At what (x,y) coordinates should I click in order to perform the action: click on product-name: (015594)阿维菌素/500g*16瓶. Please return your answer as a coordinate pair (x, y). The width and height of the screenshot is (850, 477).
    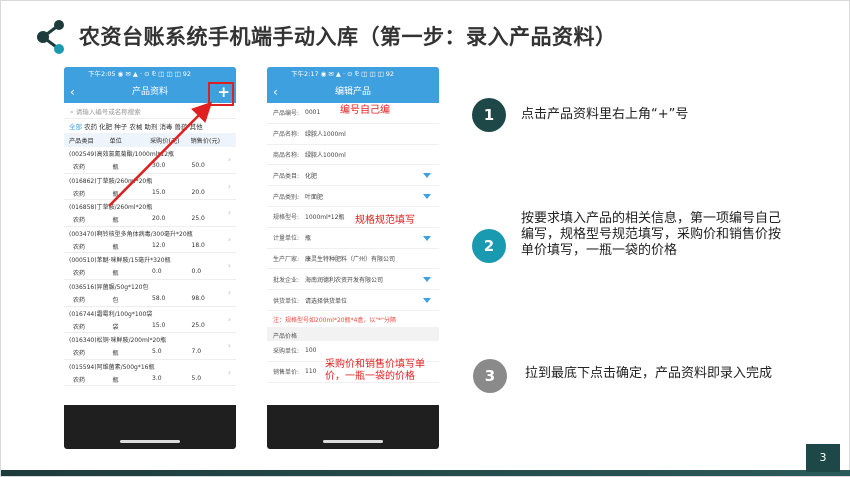
    Looking at the image, I should click on (112, 367).